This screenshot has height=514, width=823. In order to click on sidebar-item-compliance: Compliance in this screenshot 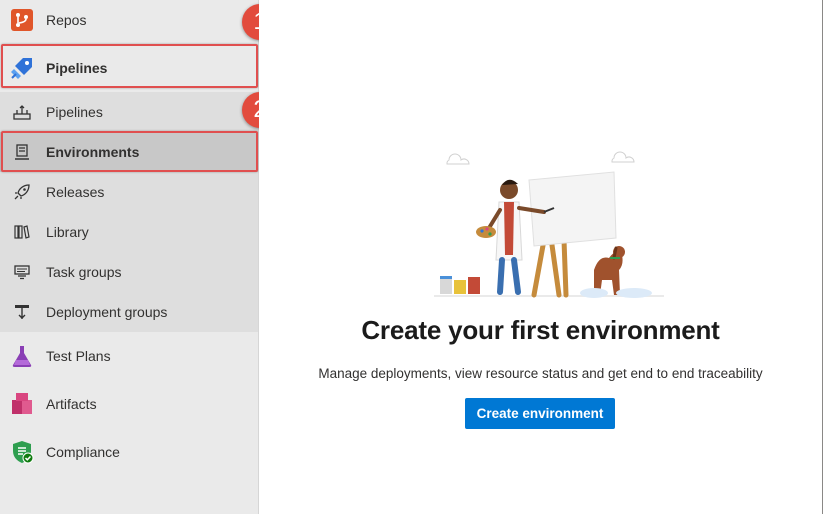, I will do `click(129, 452)`.